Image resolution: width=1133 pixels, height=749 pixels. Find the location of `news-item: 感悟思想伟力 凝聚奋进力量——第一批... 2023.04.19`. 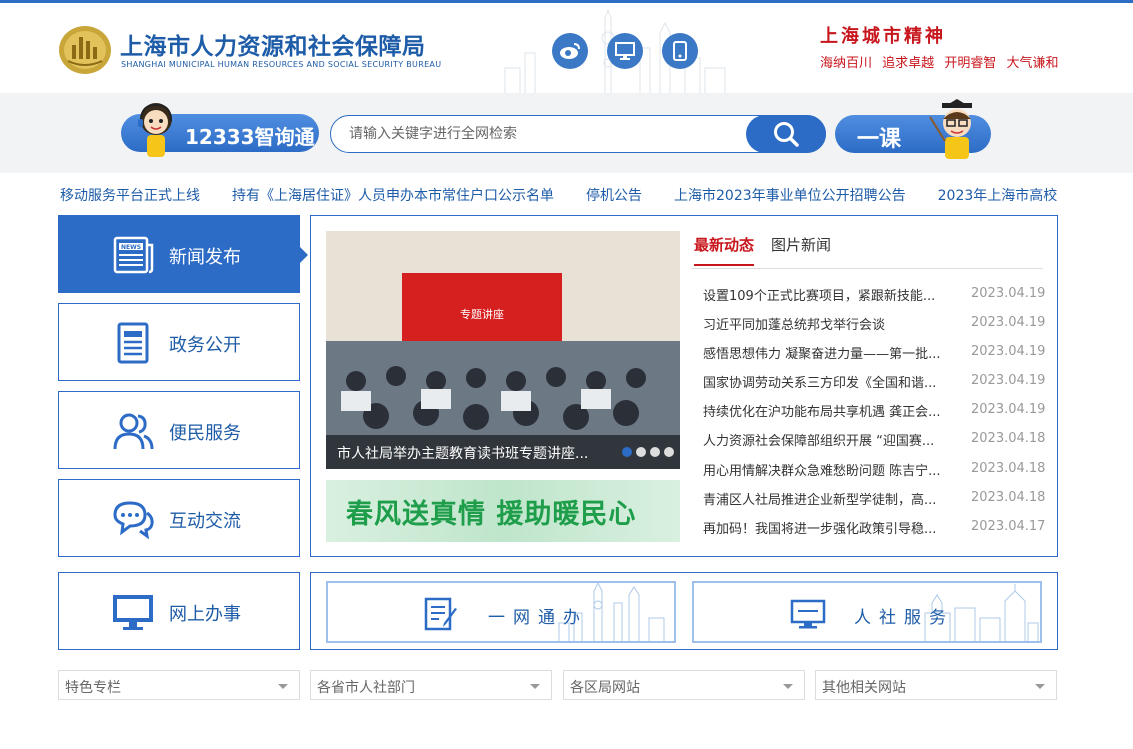

news-item: 感悟思想伟力 凝聚奋进力量——第一批... 2023.04.19 is located at coordinates (875, 354).